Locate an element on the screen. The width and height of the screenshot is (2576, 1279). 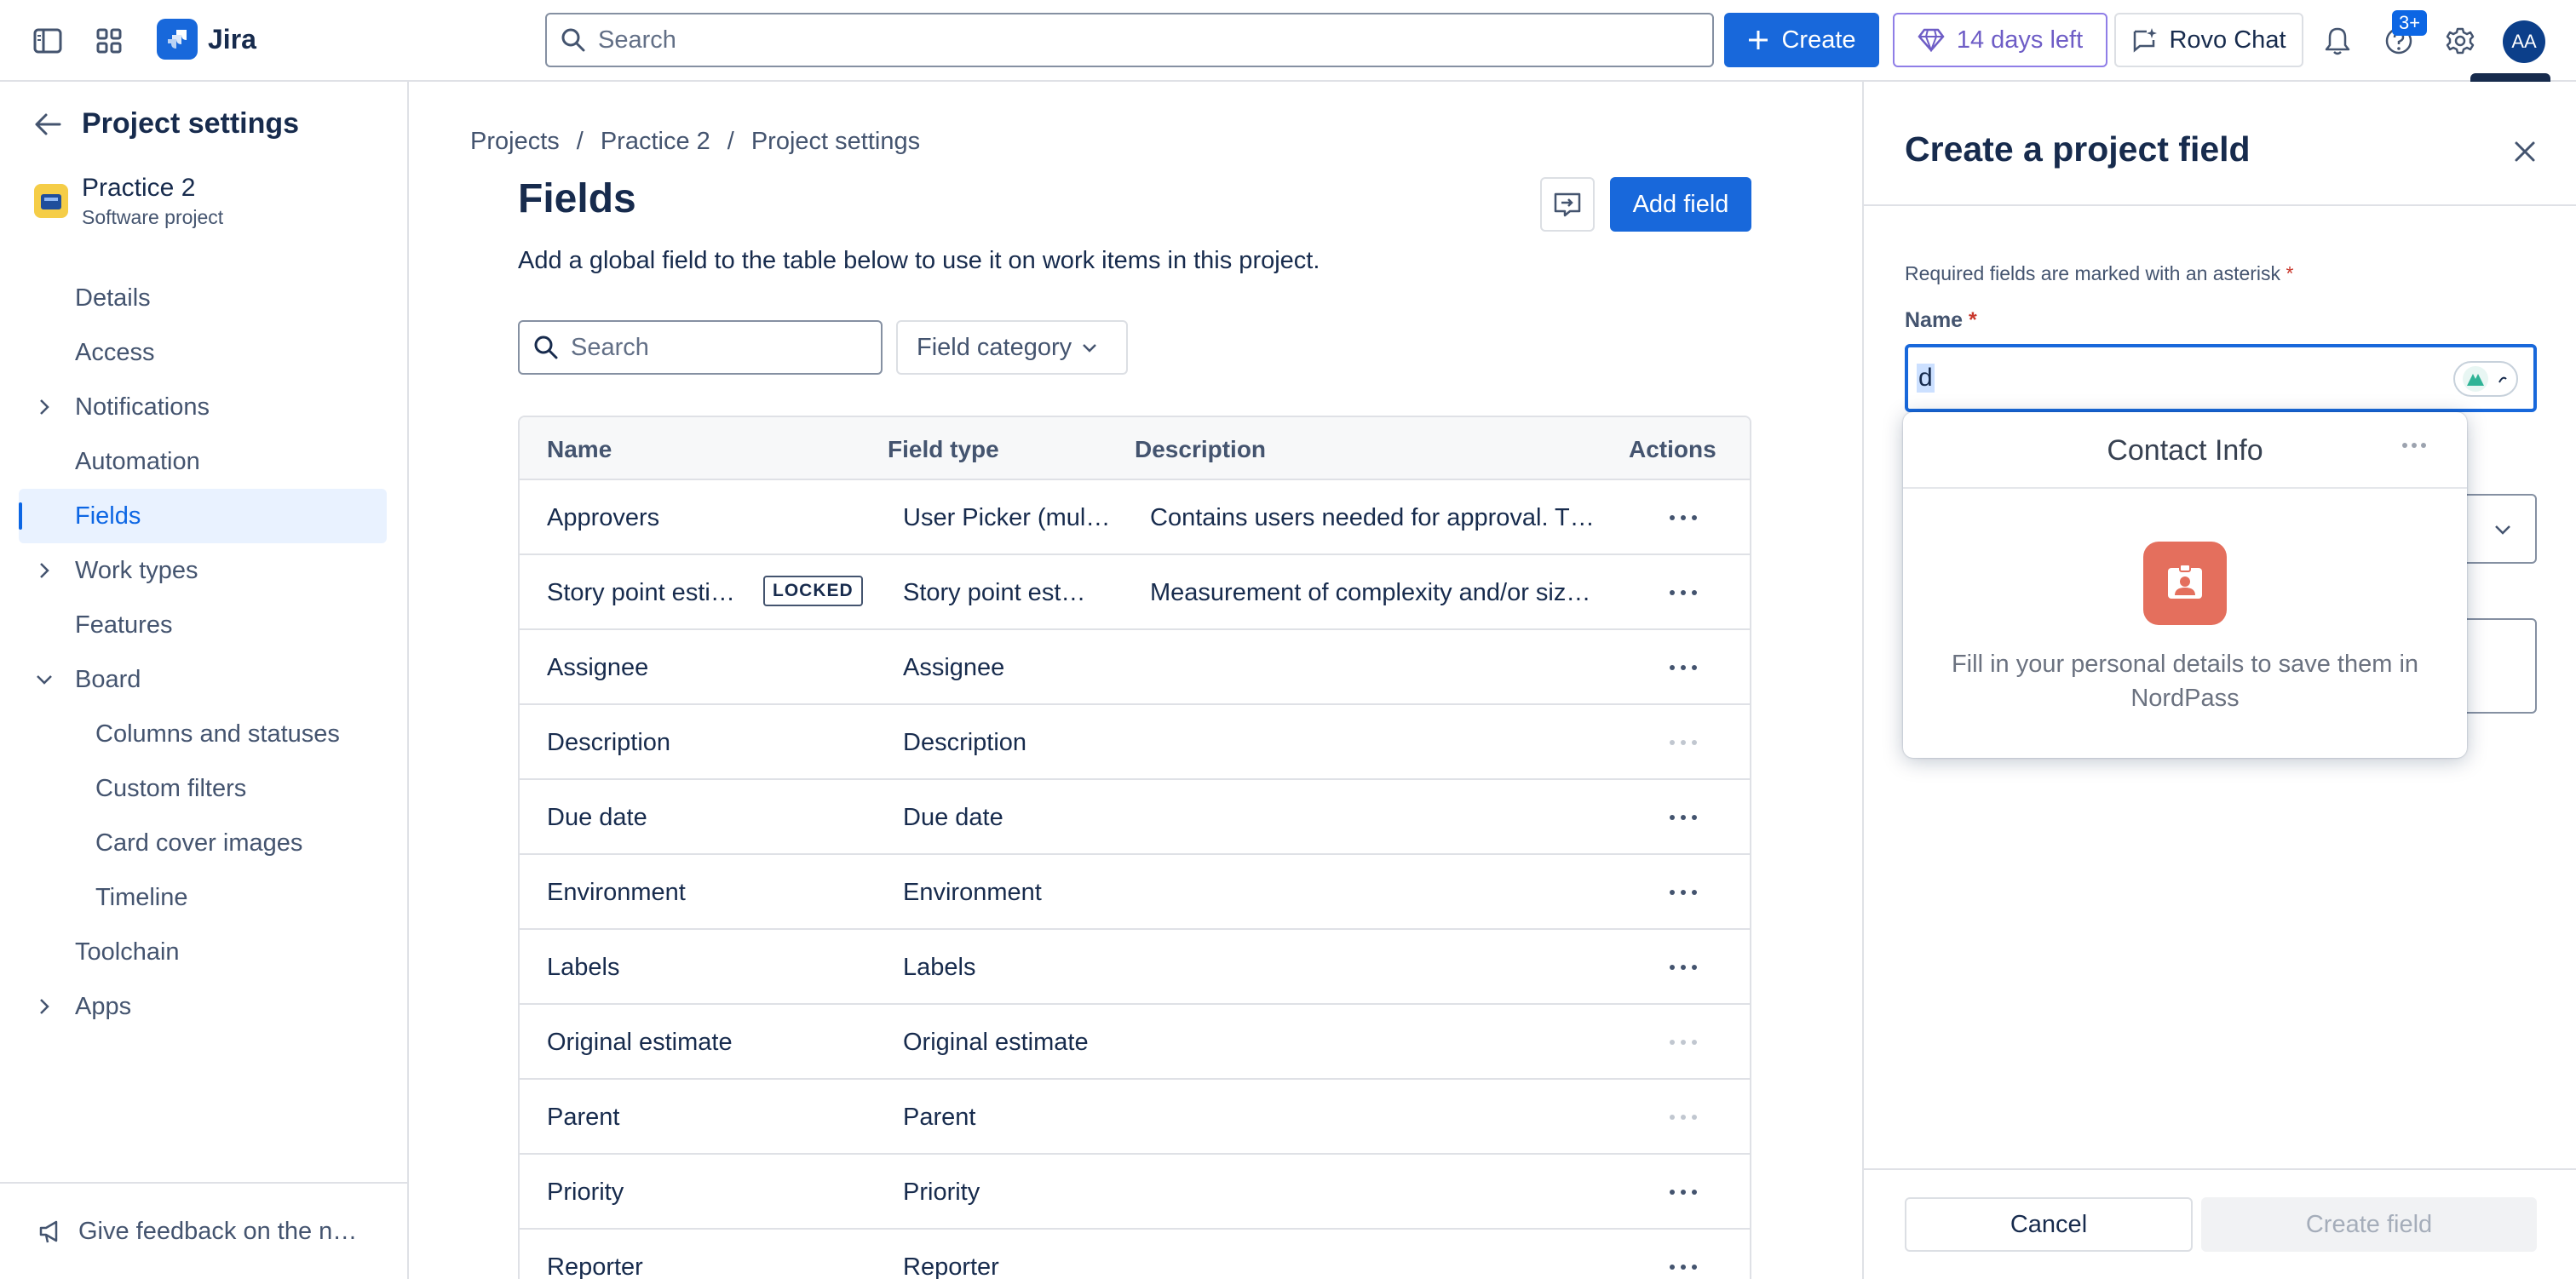
sidebar-item-label: Card cover images is located at coordinates (199, 843).